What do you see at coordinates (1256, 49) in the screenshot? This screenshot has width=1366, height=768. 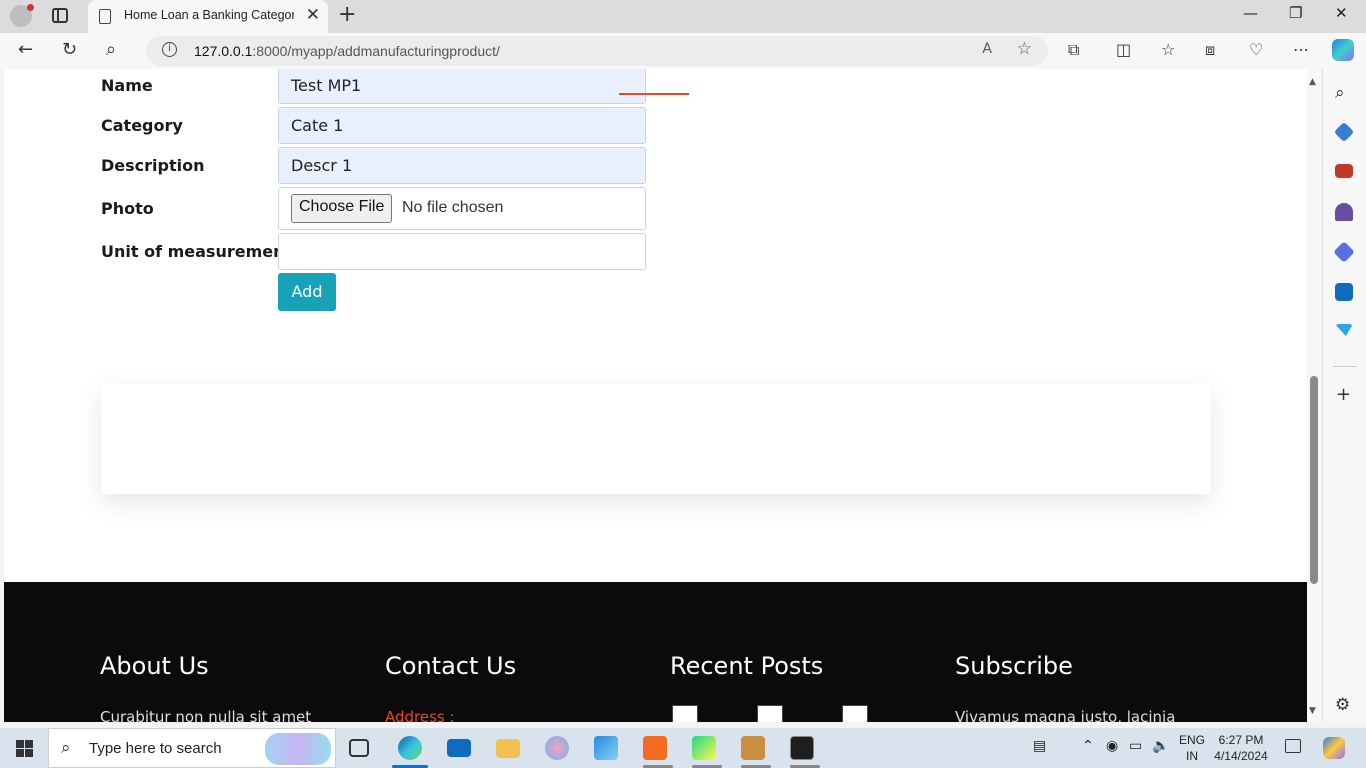 I see `browser-essentials-icon: ♡` at bounding box center [1256, 49].